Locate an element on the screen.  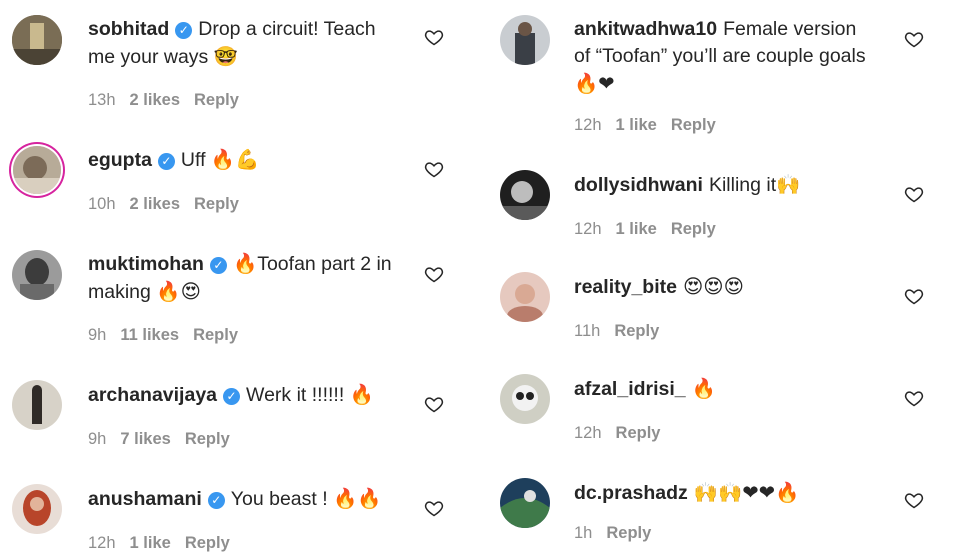
timestamp: 11h is located at coordinates (587, 331).